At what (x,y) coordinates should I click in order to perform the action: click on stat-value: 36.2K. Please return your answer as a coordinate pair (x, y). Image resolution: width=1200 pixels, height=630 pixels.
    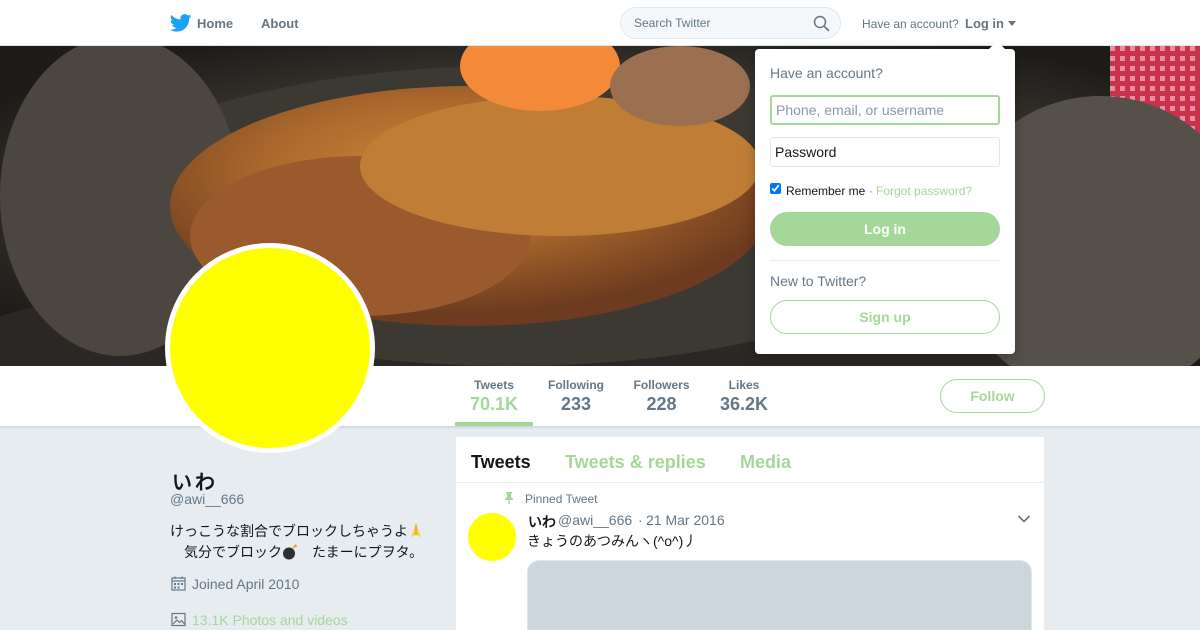
    Looking at the image, I should click on (744, 404).